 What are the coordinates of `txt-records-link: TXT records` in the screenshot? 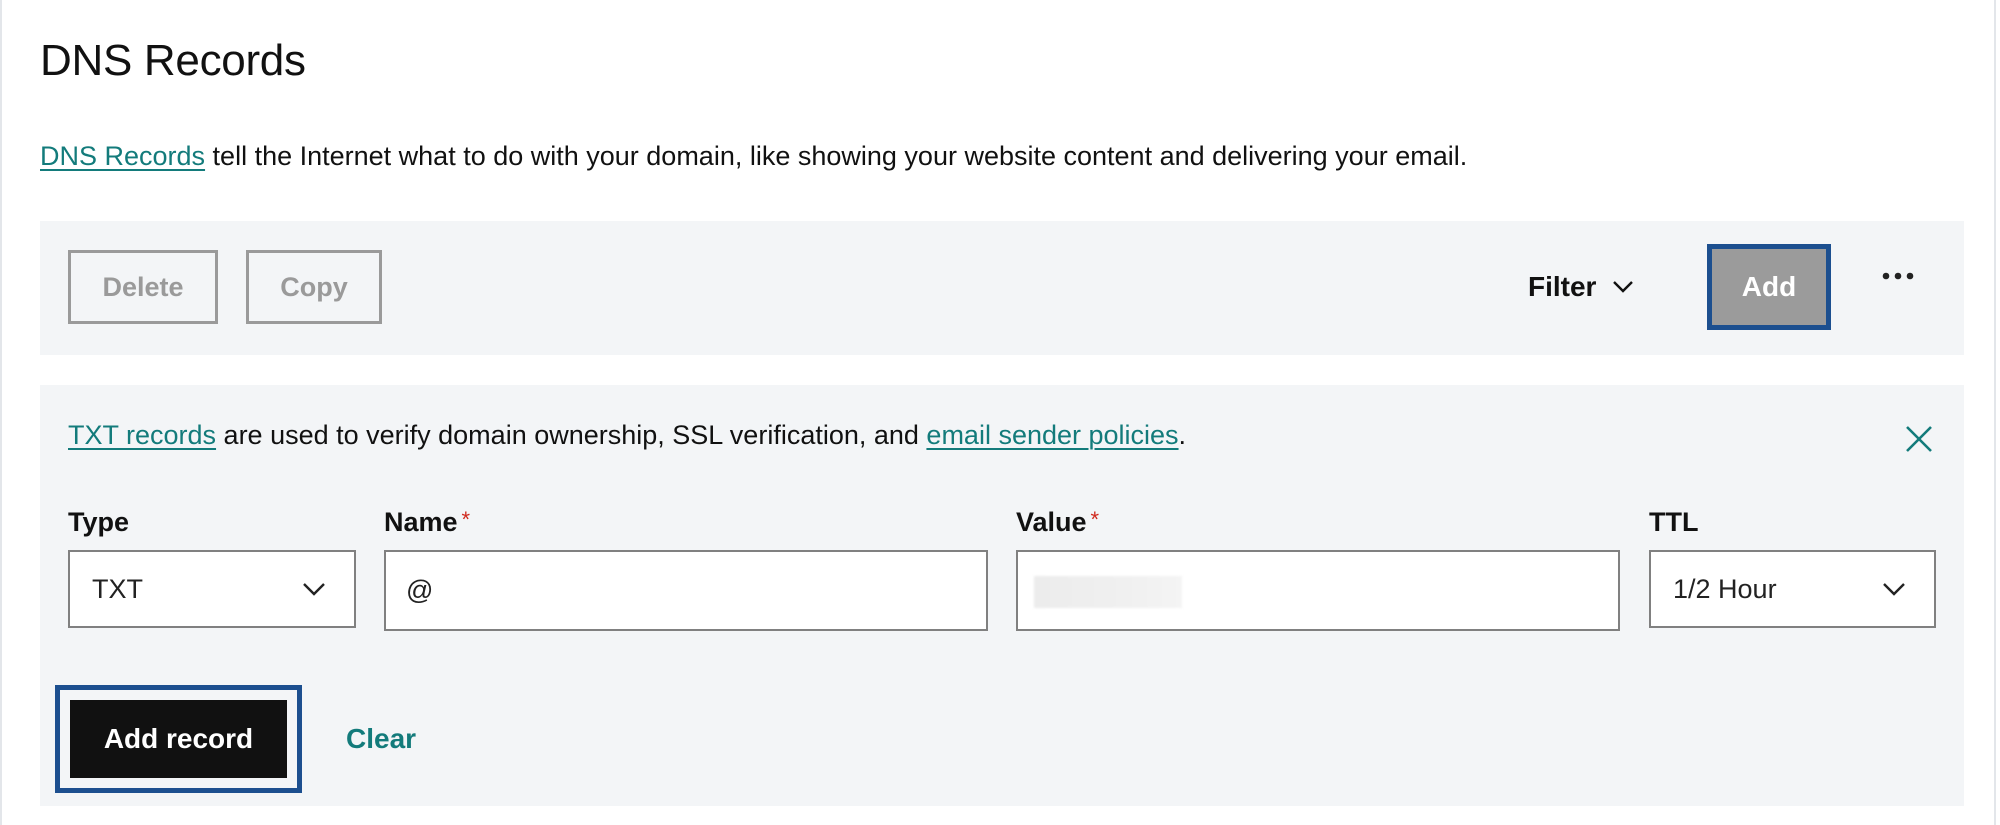 It's located at (142, 435).